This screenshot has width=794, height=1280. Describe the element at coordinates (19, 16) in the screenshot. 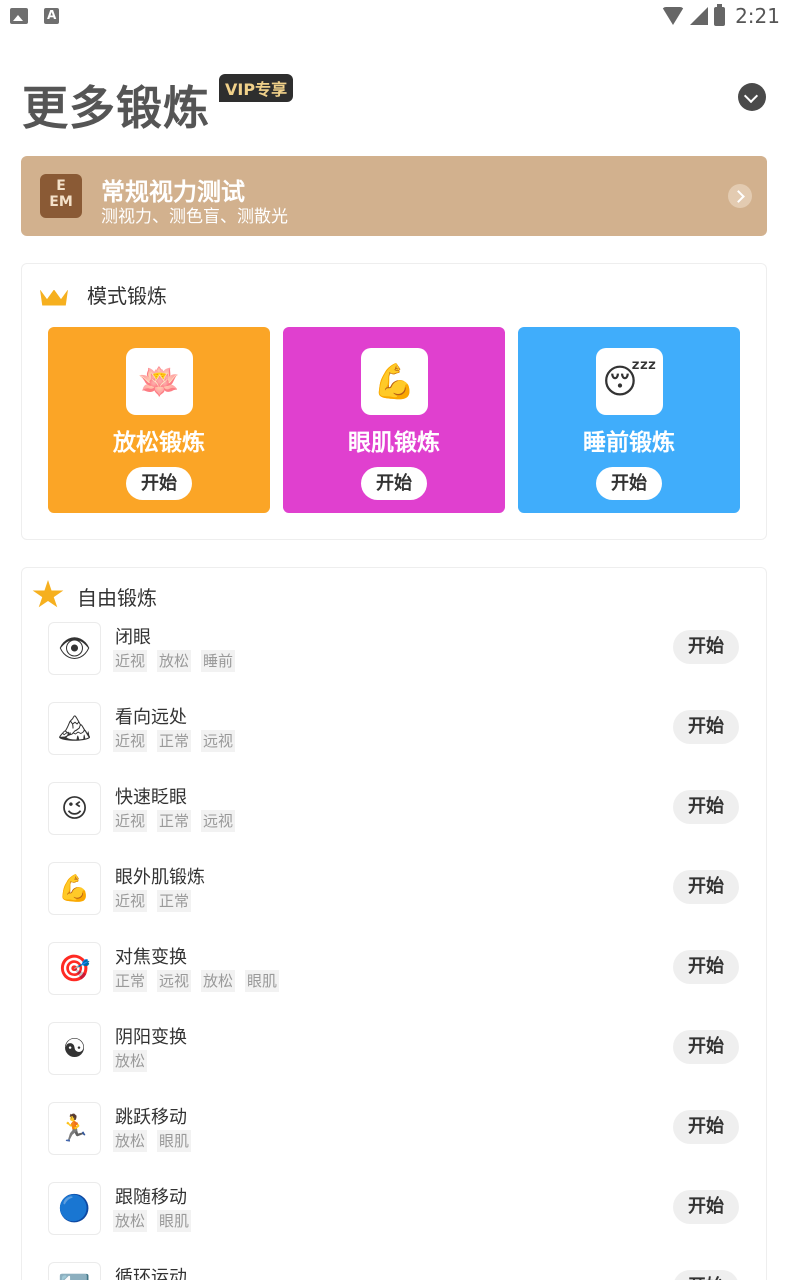

I see `image-icon` at that location.